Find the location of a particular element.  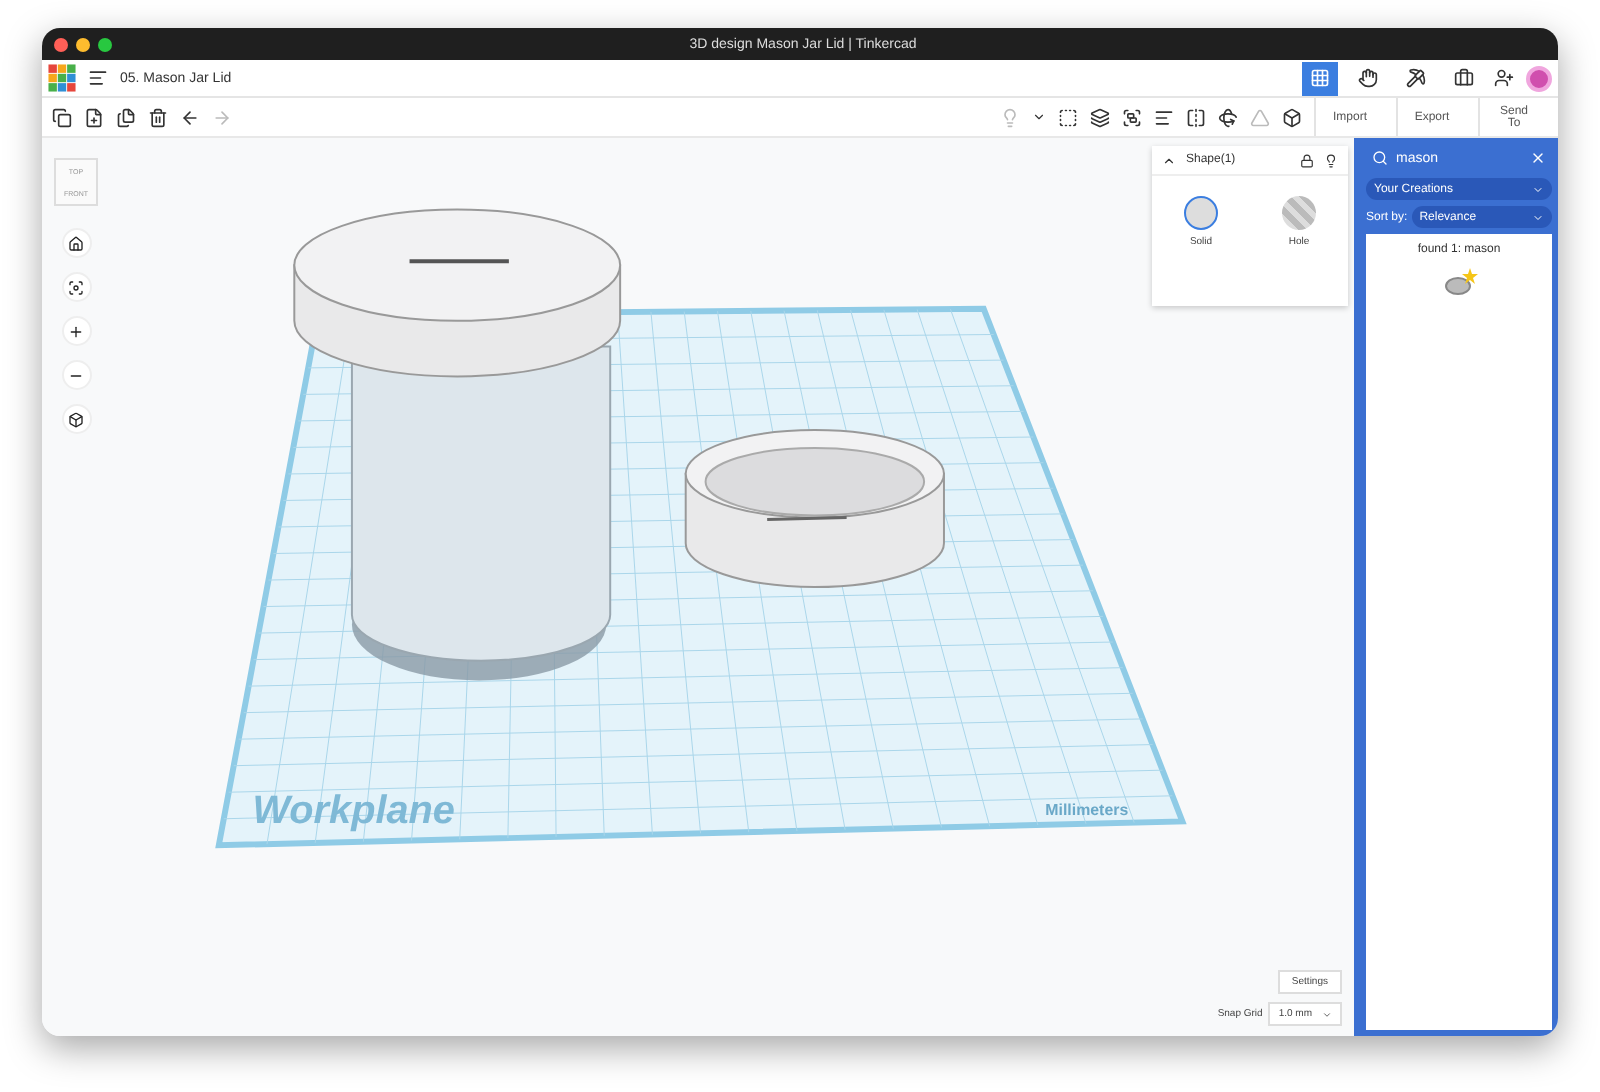

paste-icon is located at coordinates (94, 117).